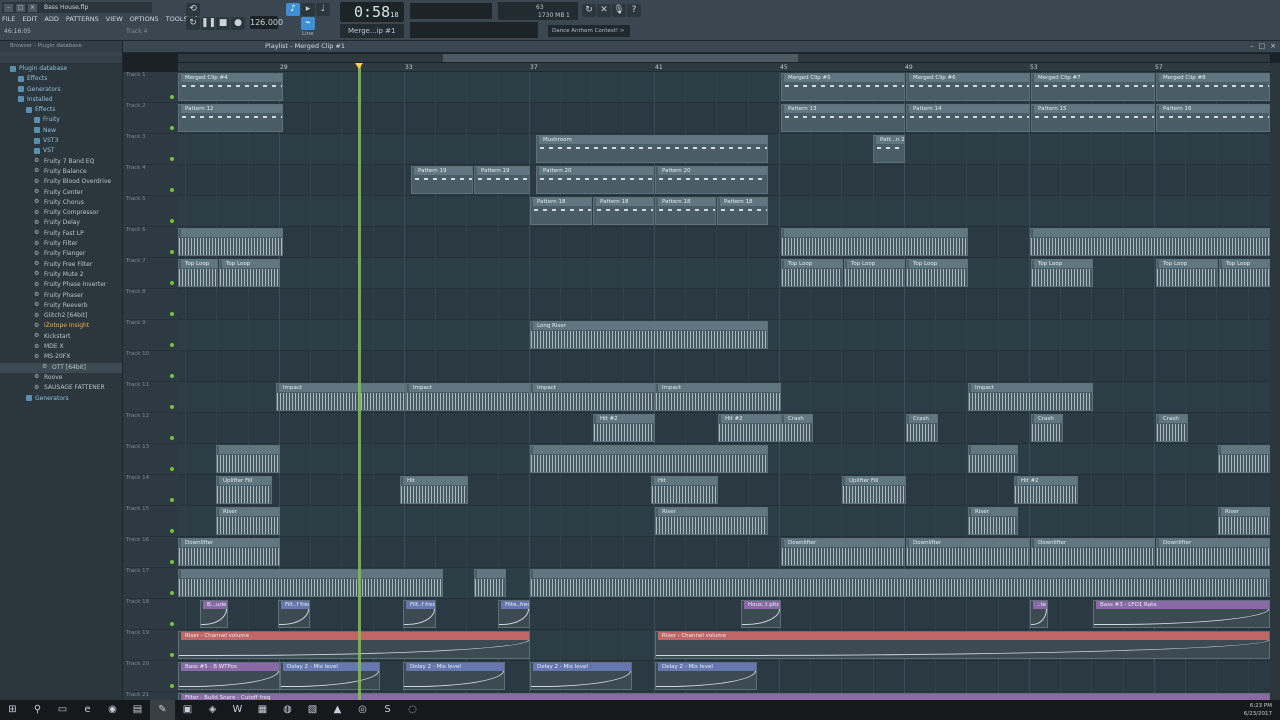 This screenshot has width=1280, height=720. I want to click on app-icon: ◈, so click(212, 710).